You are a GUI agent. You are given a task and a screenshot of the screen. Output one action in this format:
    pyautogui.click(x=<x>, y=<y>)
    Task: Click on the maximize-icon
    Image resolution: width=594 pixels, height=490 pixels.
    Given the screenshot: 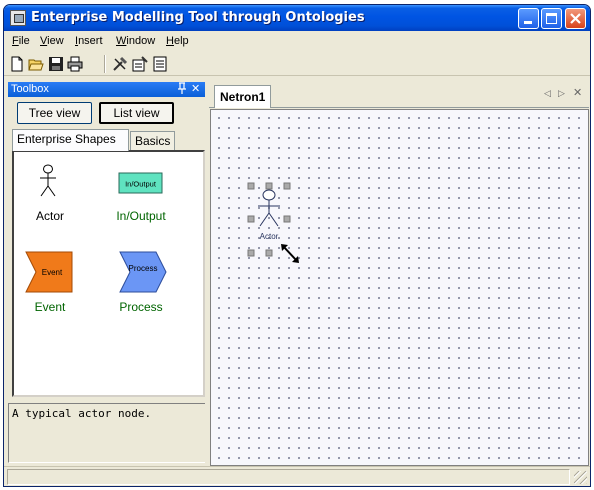 What is the action you would take?
    pyautogui.click(x=551, y=18)
    